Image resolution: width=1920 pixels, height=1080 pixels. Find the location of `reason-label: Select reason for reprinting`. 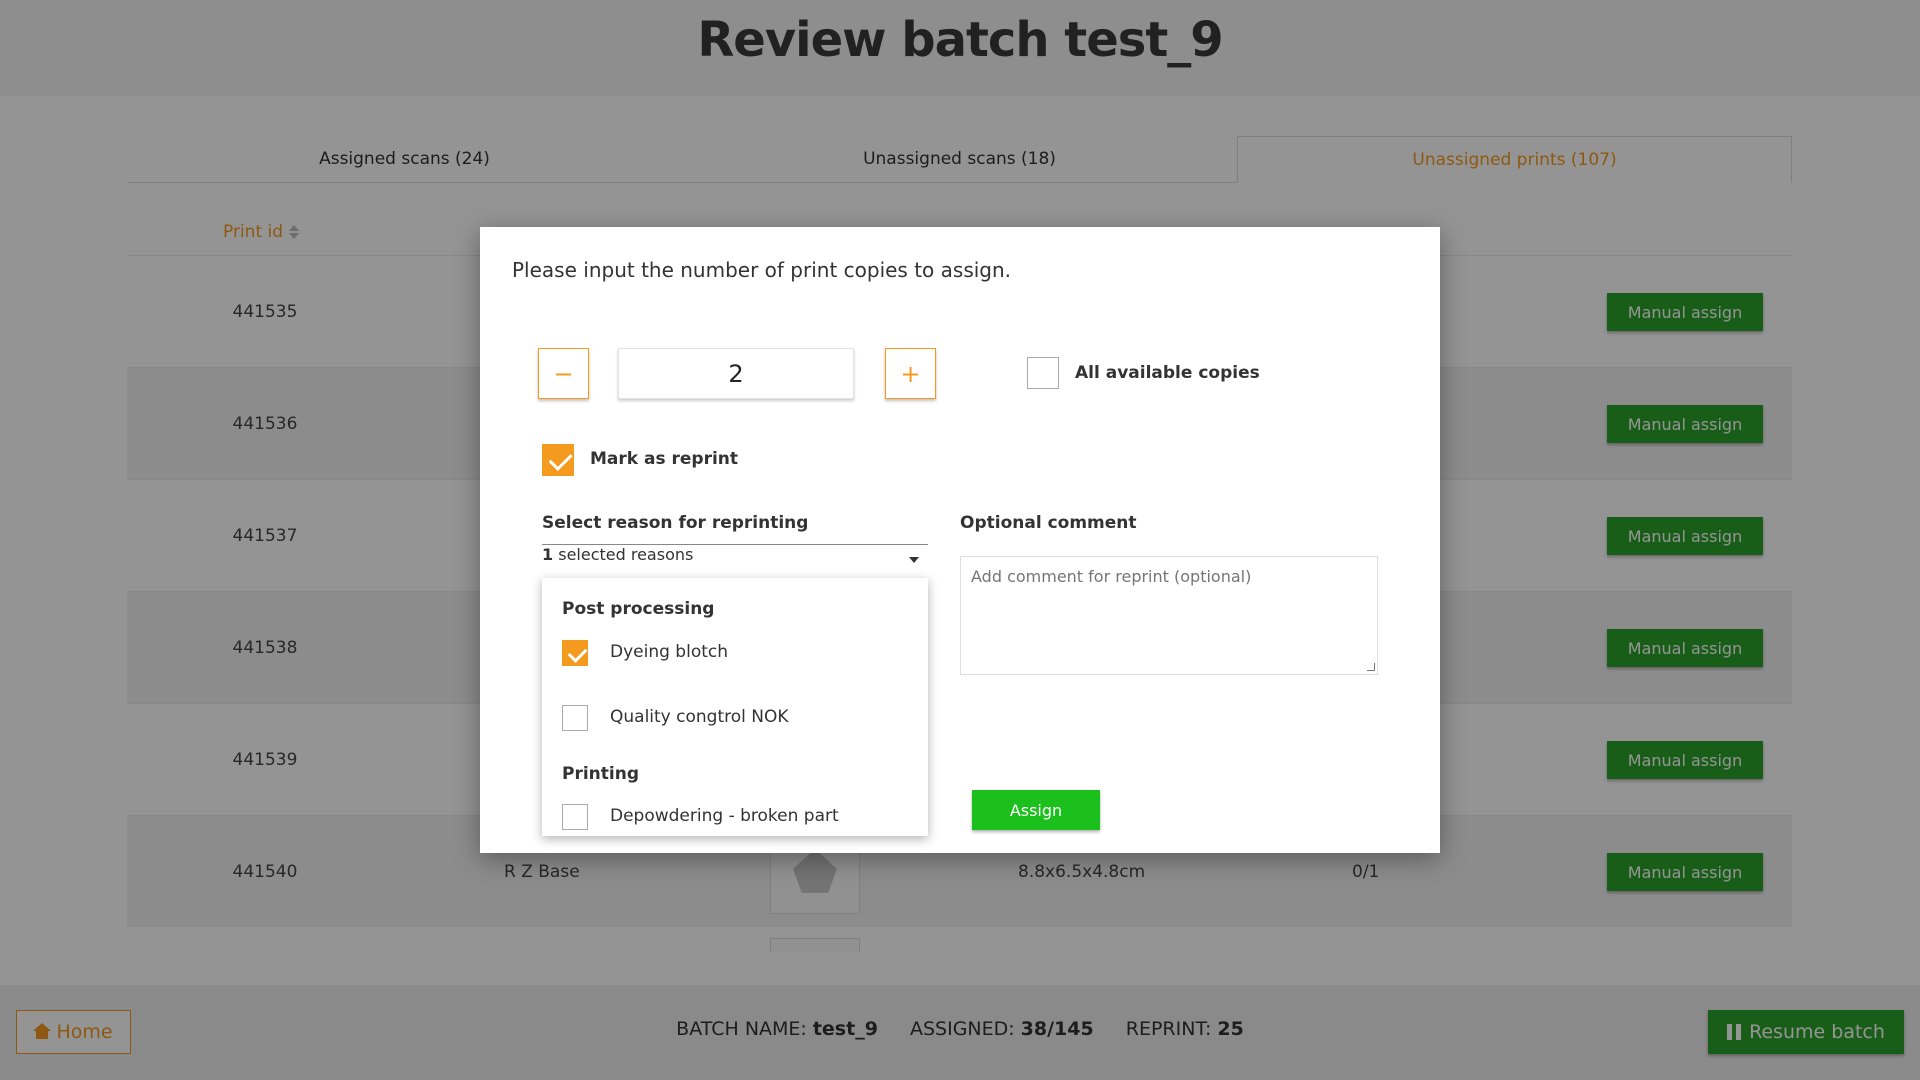

reason-label: Select reason for reprinting is located at coordinates (675, 523).